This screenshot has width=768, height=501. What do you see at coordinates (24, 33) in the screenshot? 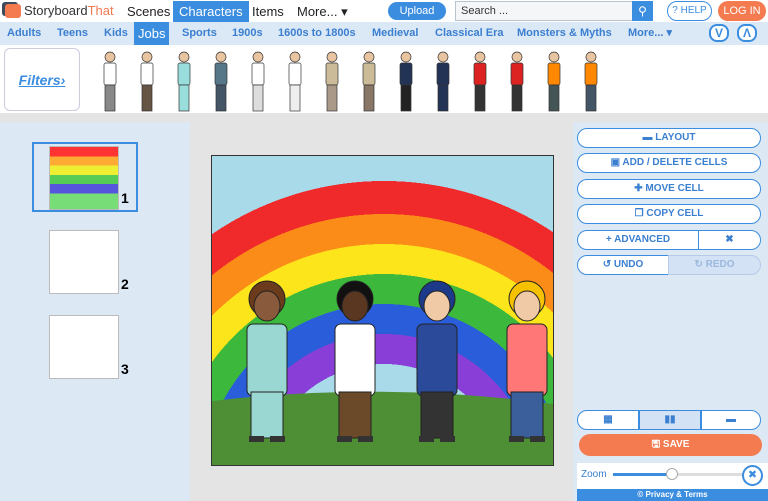
I see `category-adults: Adults` at bounding box center [24, 33].